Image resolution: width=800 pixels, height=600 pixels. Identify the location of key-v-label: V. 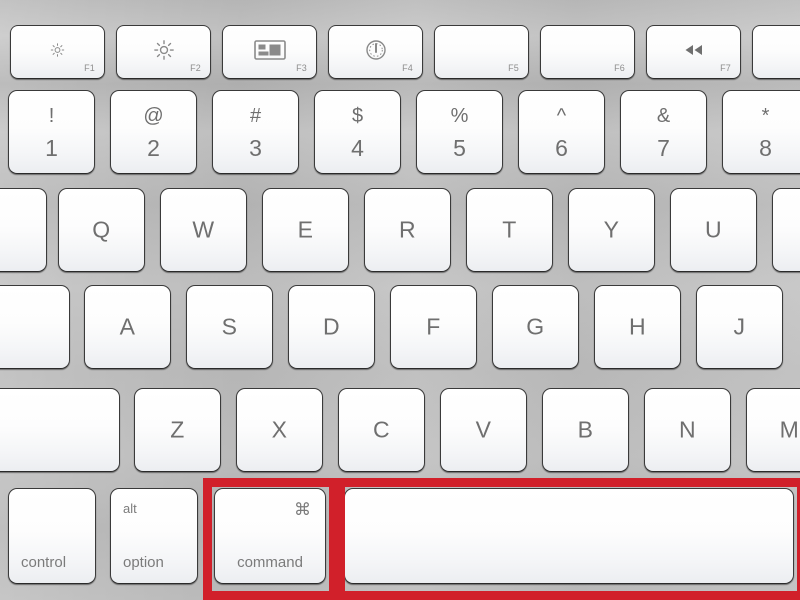
(483, 429).